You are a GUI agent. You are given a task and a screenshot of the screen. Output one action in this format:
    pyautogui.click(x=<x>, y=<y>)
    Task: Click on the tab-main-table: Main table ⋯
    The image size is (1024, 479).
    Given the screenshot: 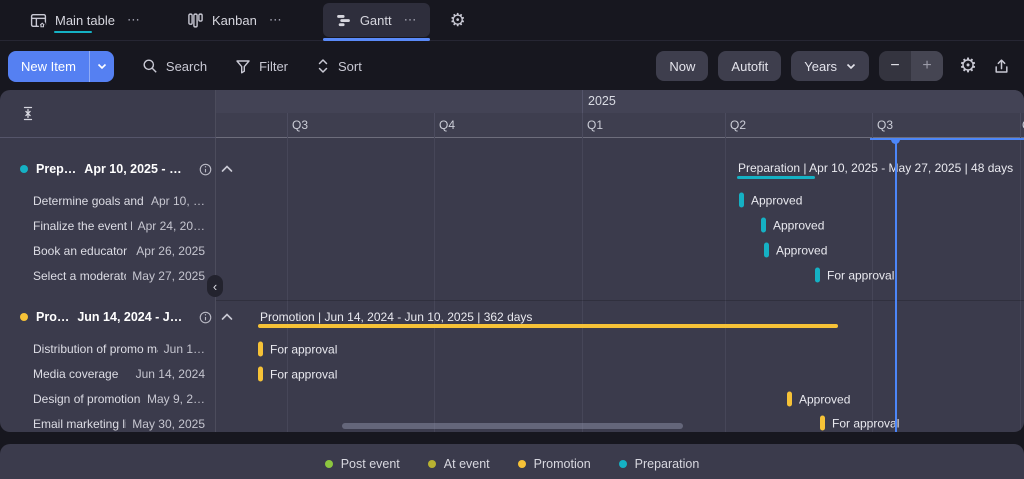 What is the action you would take?
    pyautogui.click(x=85, y=20)
    